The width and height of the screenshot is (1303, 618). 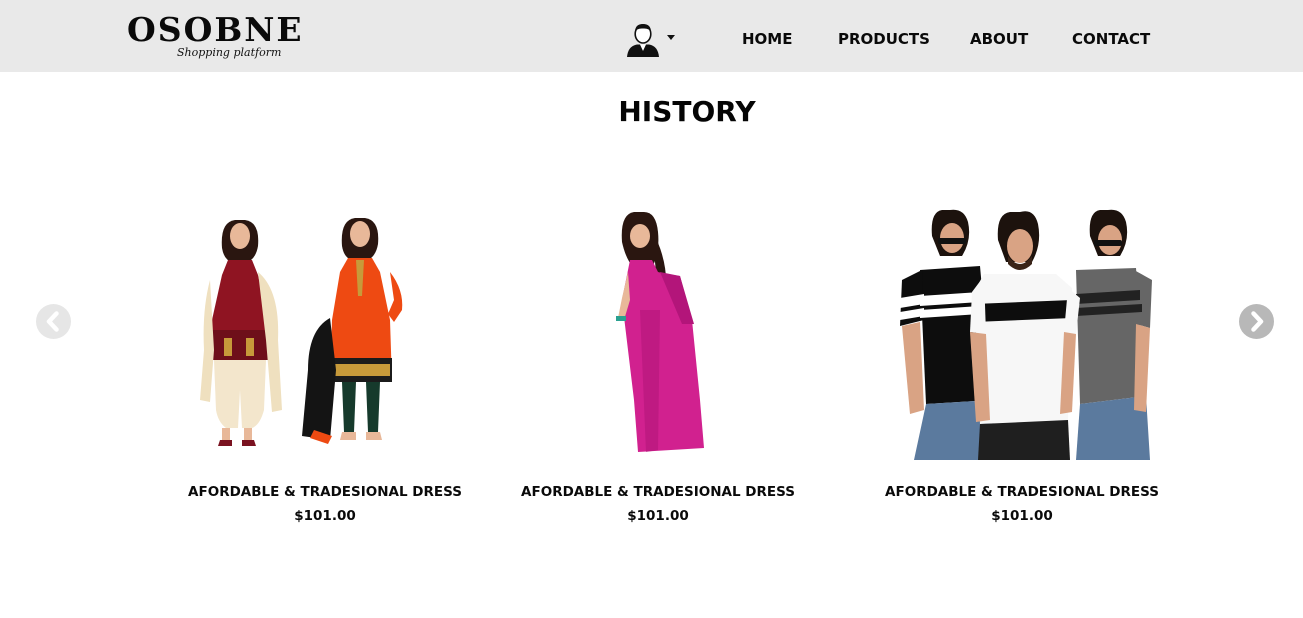 I want to click on product-image-salwar-suit, so click(x=301, y=332).